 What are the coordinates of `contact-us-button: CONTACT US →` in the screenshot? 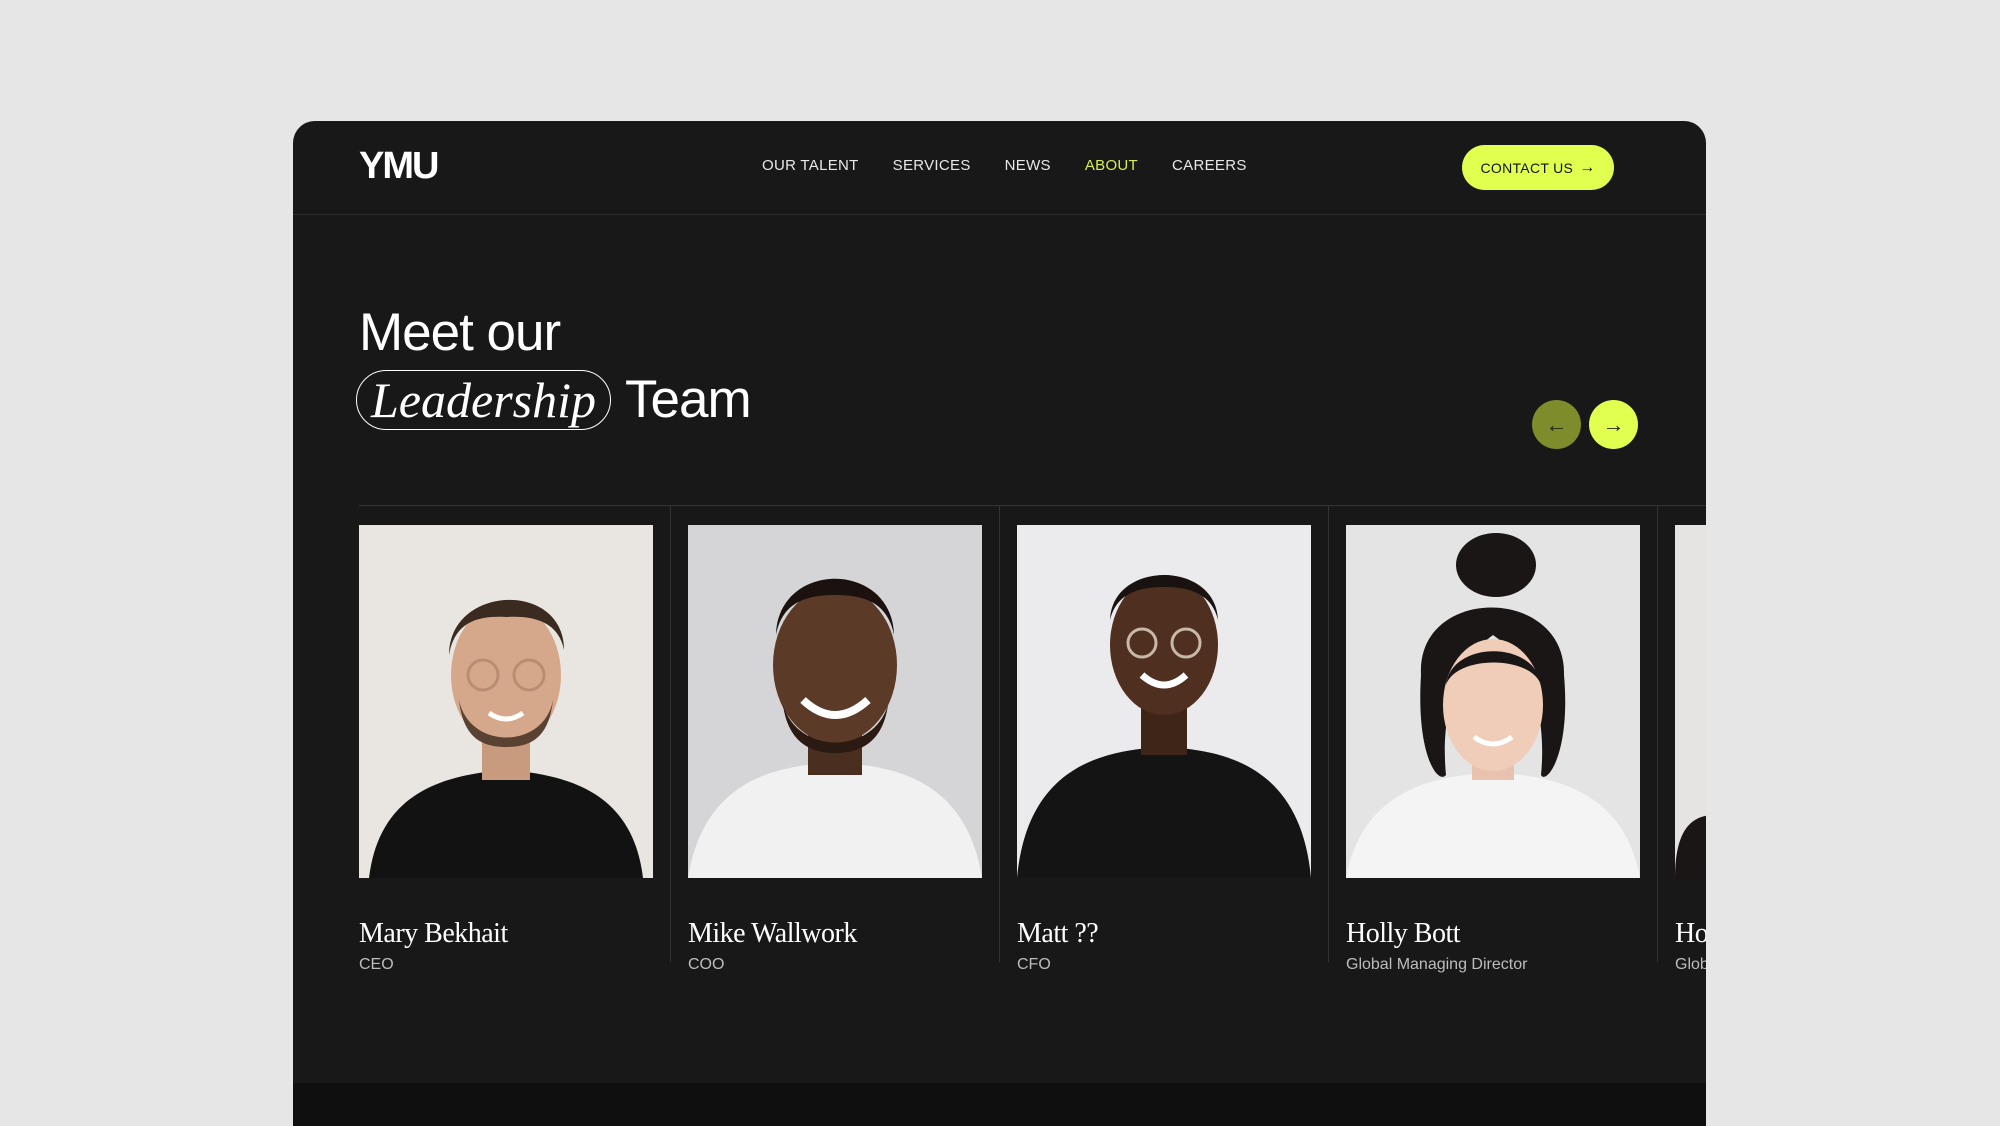 It's located at (1538, 167).